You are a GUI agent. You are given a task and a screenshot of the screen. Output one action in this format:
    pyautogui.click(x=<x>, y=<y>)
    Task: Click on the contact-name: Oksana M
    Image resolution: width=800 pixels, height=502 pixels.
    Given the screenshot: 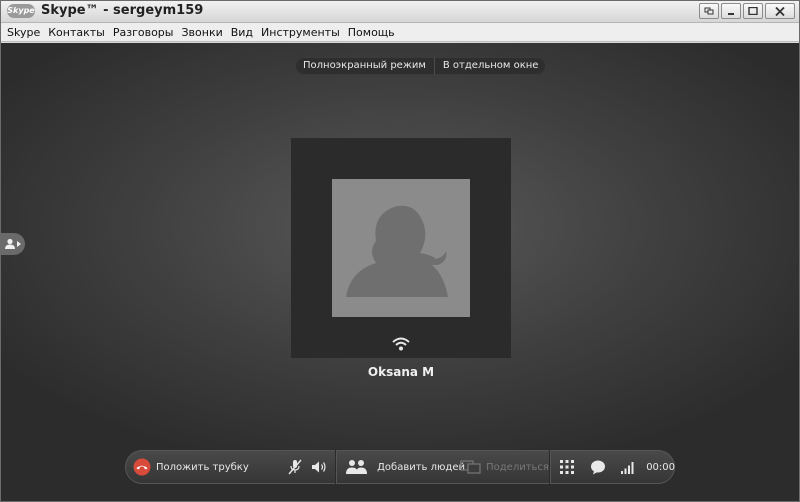 What is the action you would take?
    pyautogui.click(x=401, y=372)
    